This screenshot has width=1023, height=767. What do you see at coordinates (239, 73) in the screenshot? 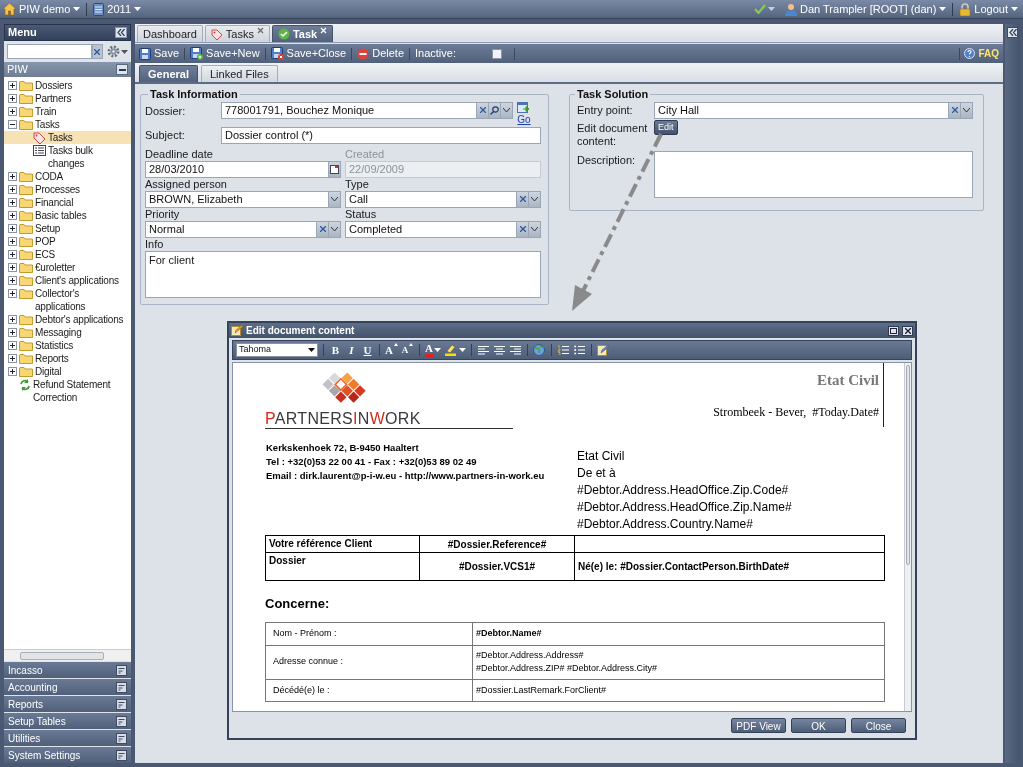
I see `tab: Linked Files` at bounding box center [239, 73].